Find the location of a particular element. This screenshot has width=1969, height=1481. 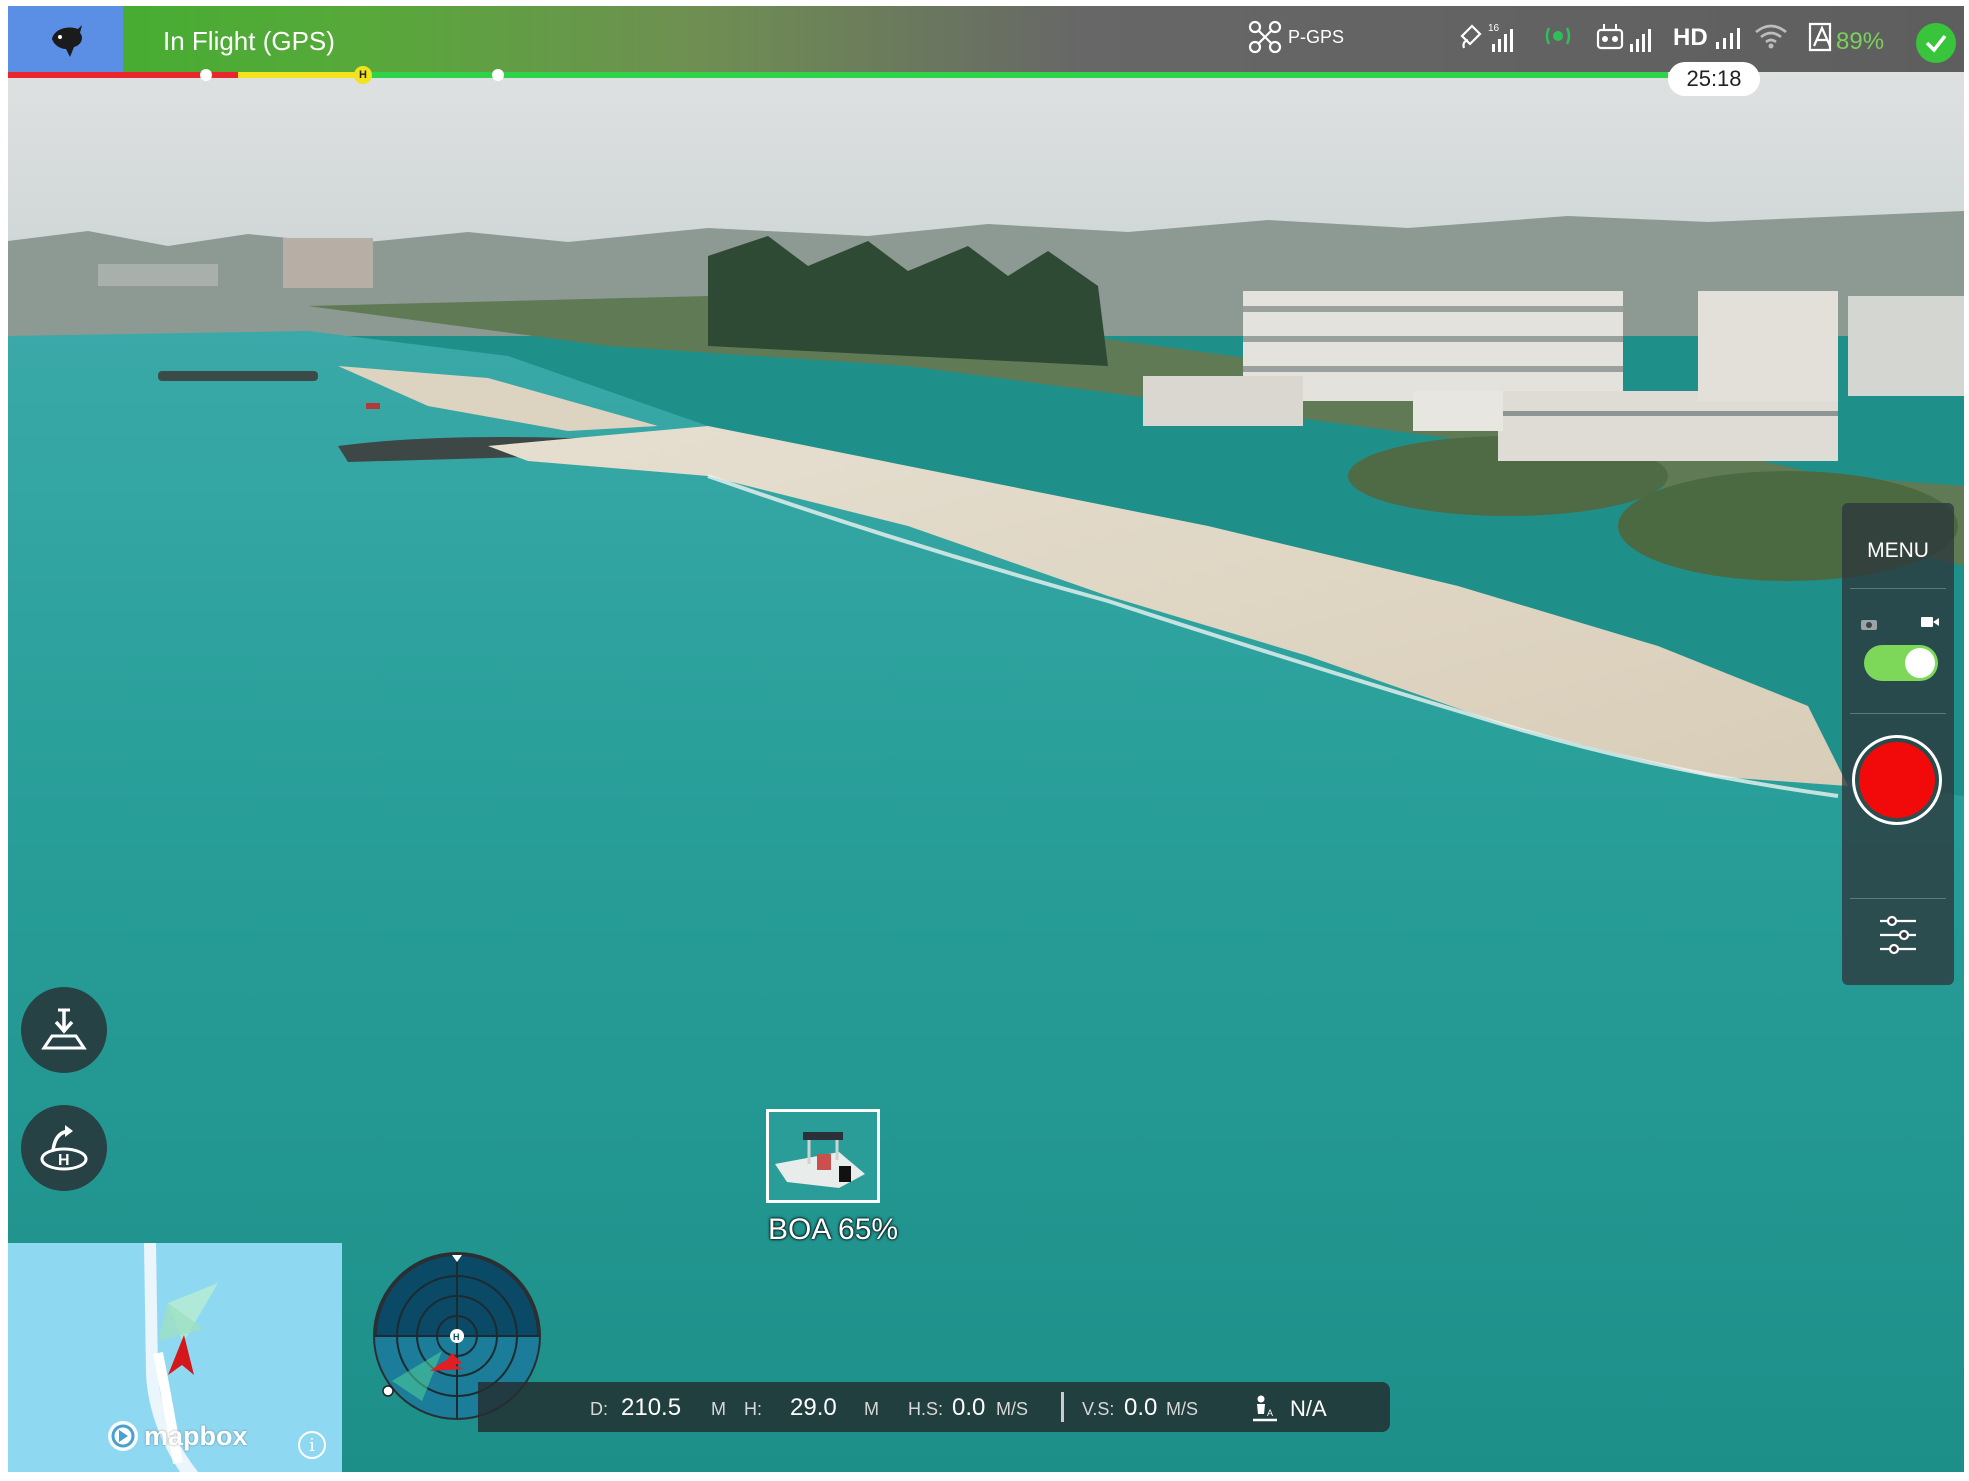

height-label: H: is located at coordinates (753, 1409).